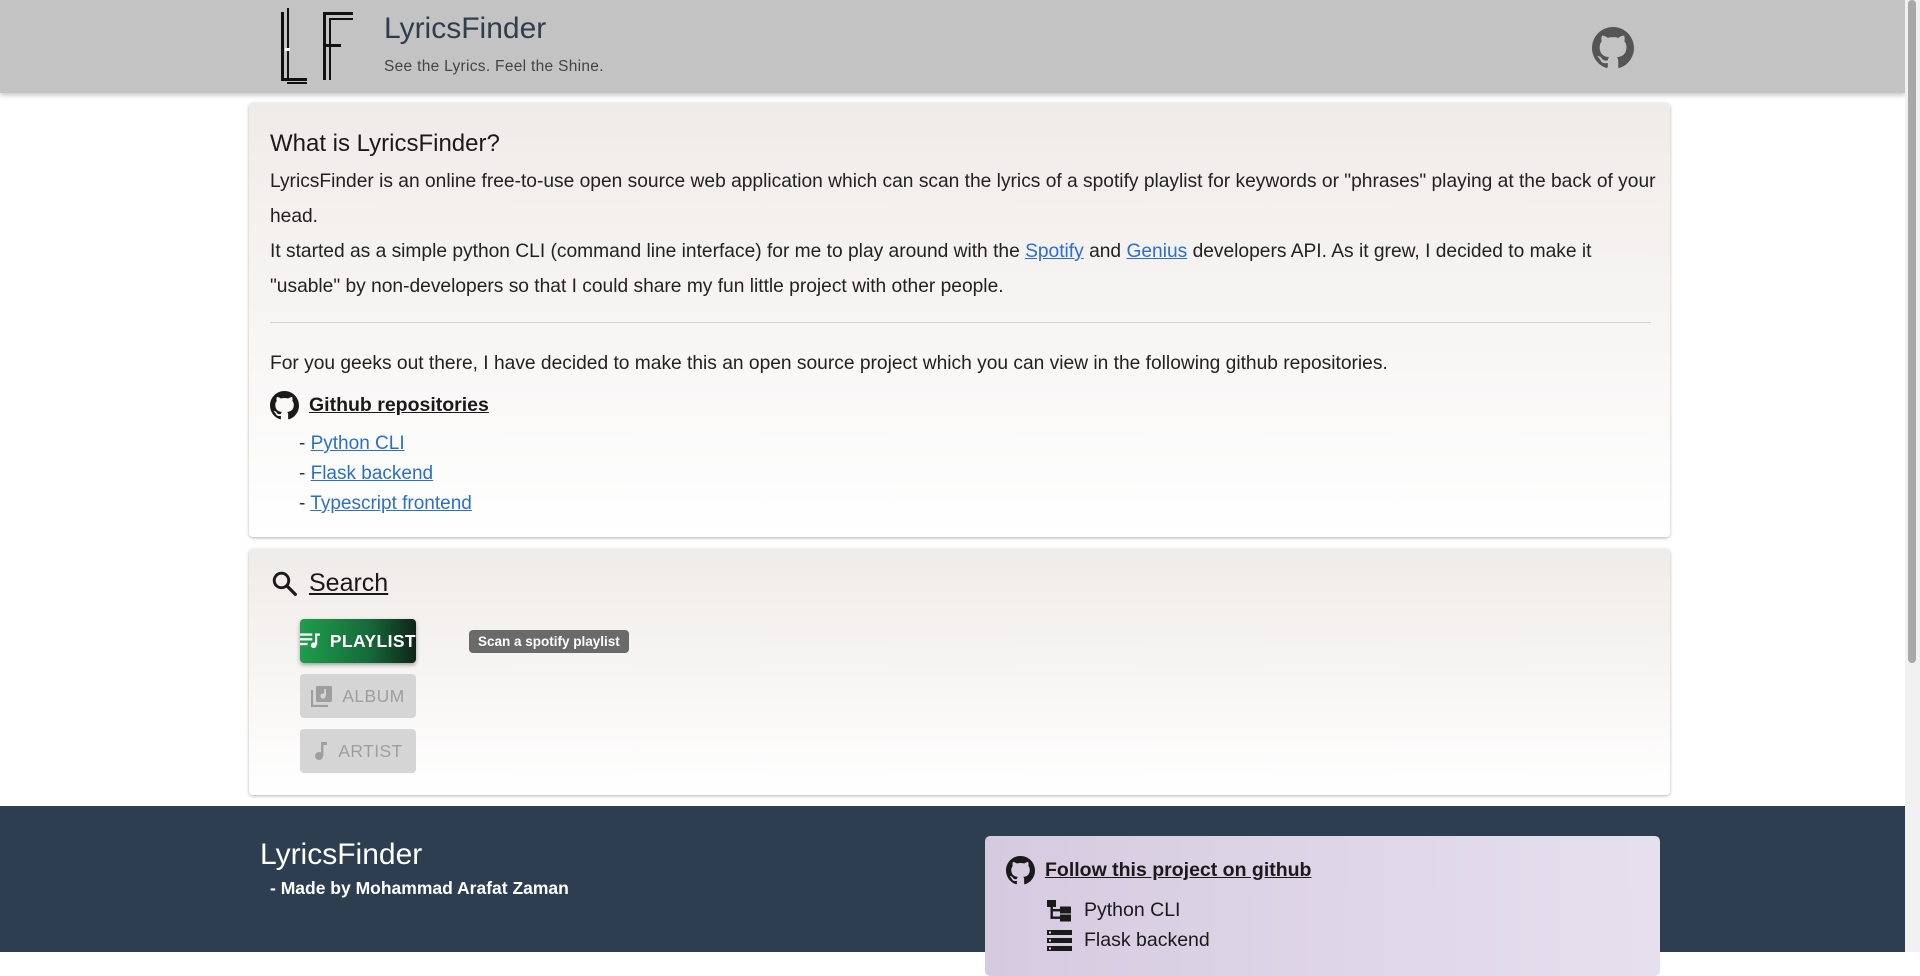  Describe the element at coordinates (549, 641) in the screenshot. I see `playlist-tooltip: Scan a spotify playlist` at that location.